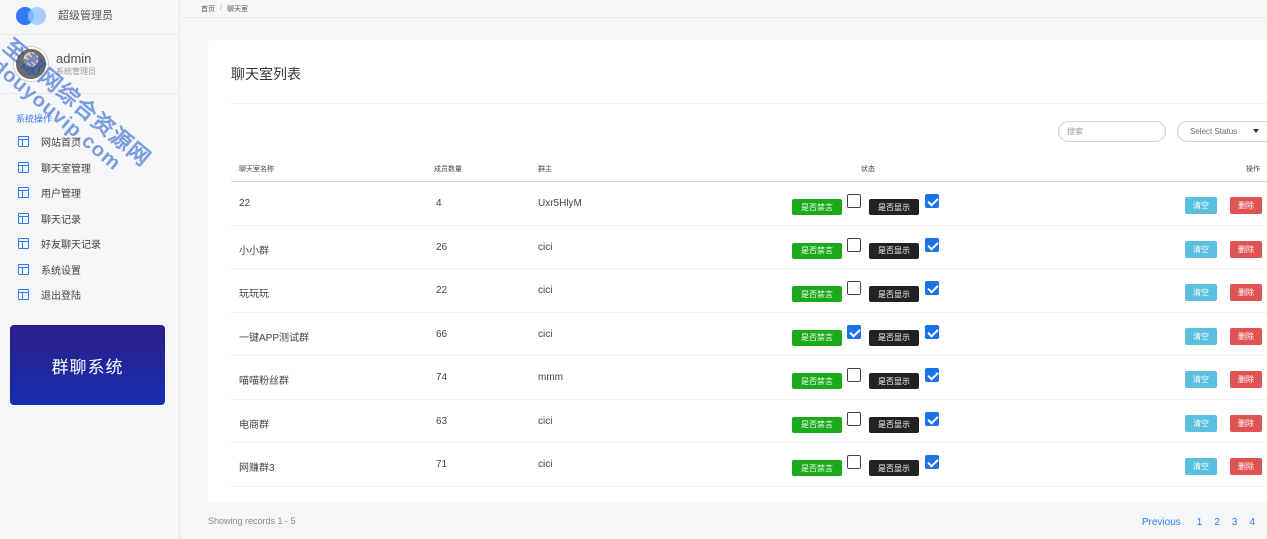  Describe the element at coordinates (442, 290) in the screenshot. I see `member-count: 22` at that location.